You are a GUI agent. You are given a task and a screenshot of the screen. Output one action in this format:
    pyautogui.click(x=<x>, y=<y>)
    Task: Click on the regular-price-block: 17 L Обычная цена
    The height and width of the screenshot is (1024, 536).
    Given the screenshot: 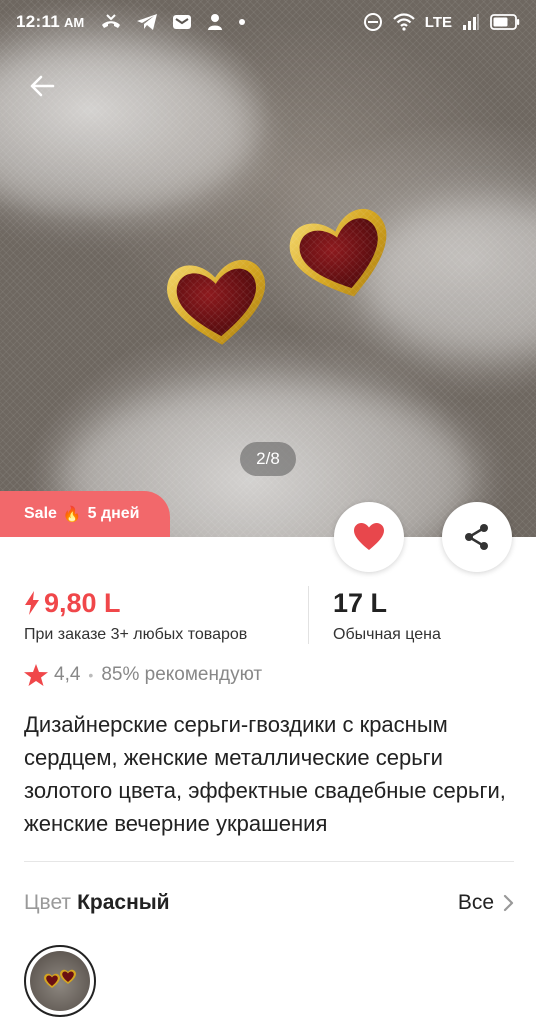 What is the action you would take?
    pyautogui.click(x=387, y=616)
    